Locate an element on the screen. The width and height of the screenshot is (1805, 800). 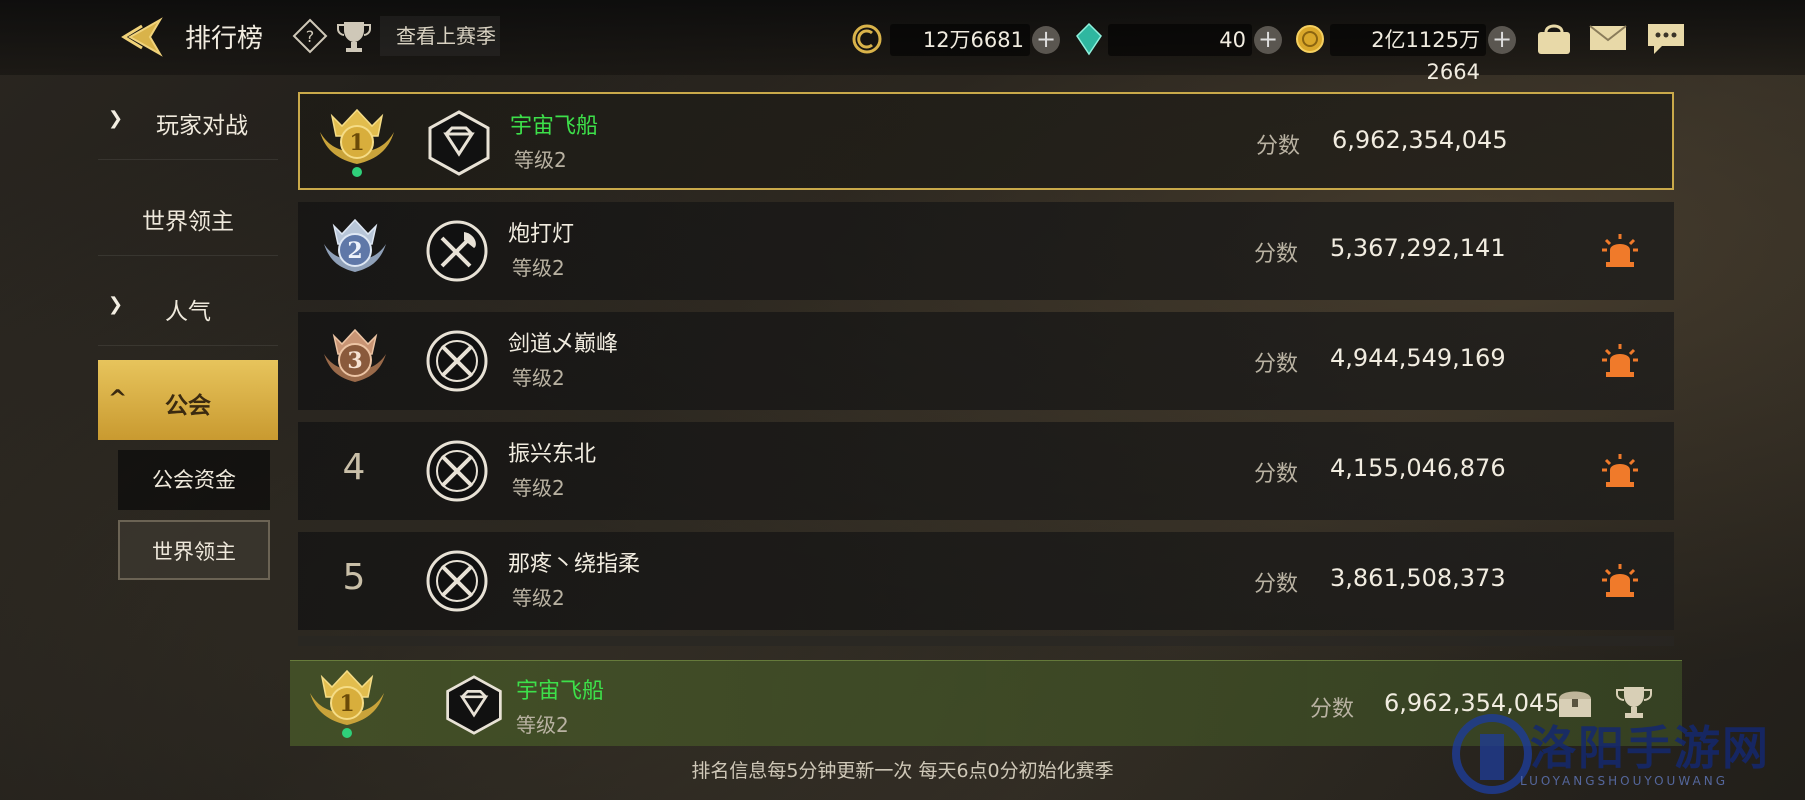
score-value: 5,367,292,141 is located at coordinates (1418, 248).